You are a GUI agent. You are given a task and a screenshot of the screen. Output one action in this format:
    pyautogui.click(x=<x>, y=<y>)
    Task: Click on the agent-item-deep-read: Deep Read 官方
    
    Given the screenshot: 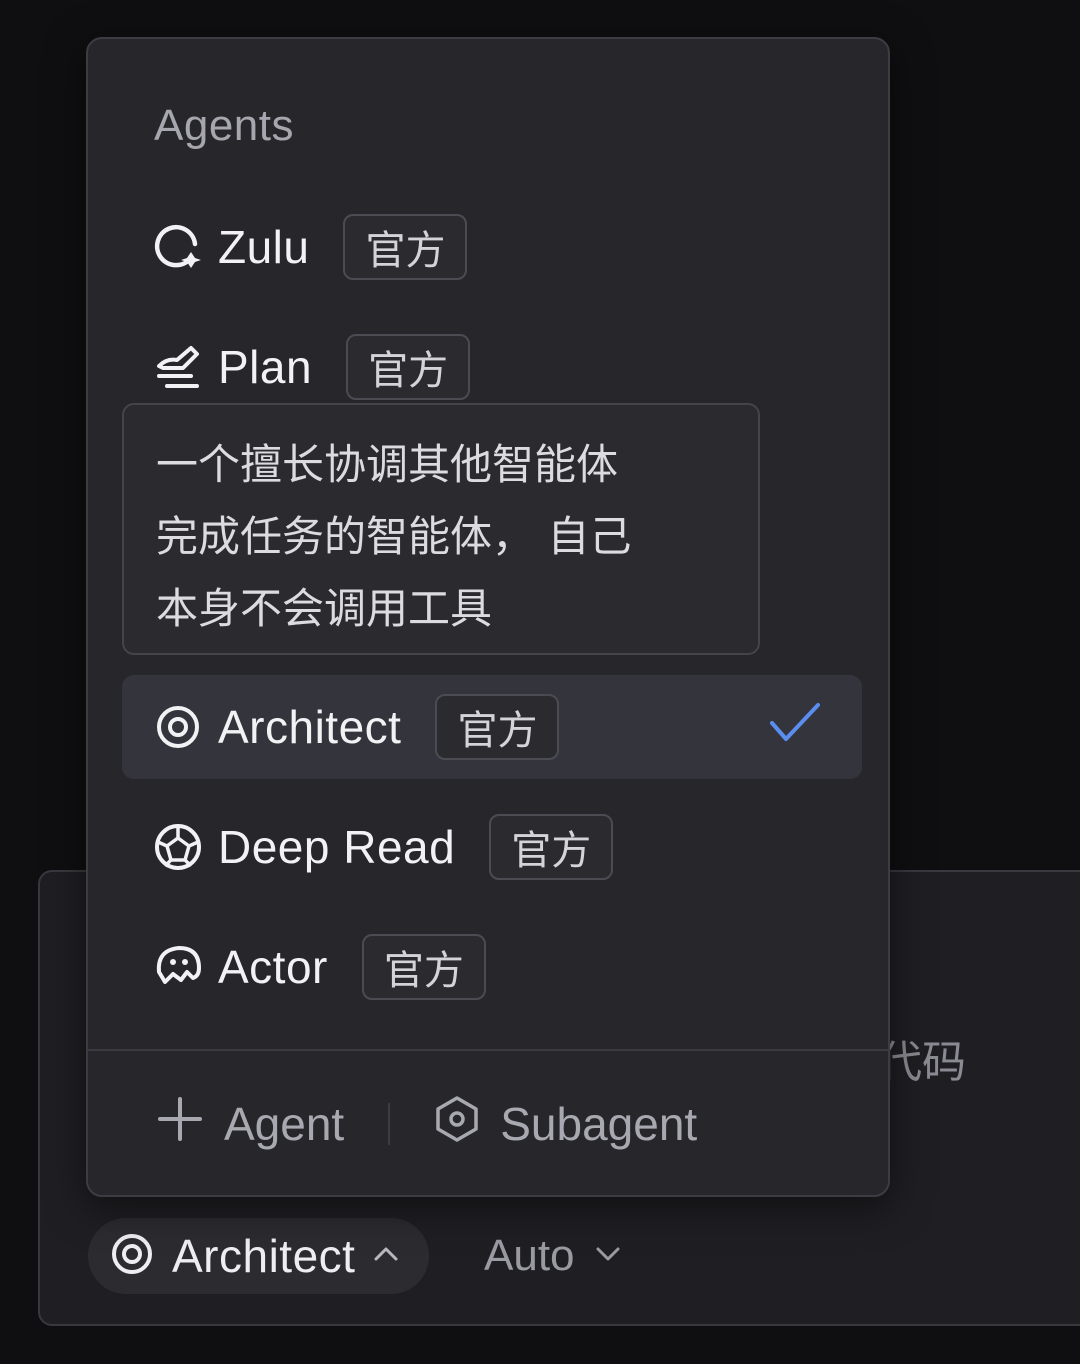 What is the action you would take?
    pyautogui.click(x=492, y=847)
    